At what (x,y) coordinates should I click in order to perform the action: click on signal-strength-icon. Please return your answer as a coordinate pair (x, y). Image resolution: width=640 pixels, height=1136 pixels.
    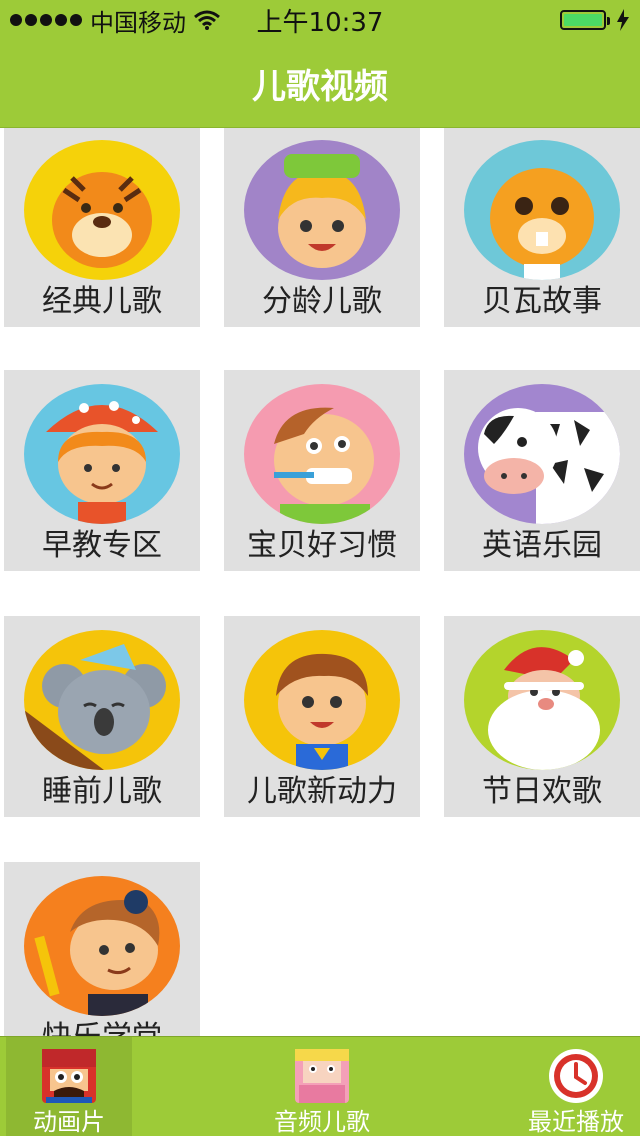
    Looking at the image, I should click on (46, 20).